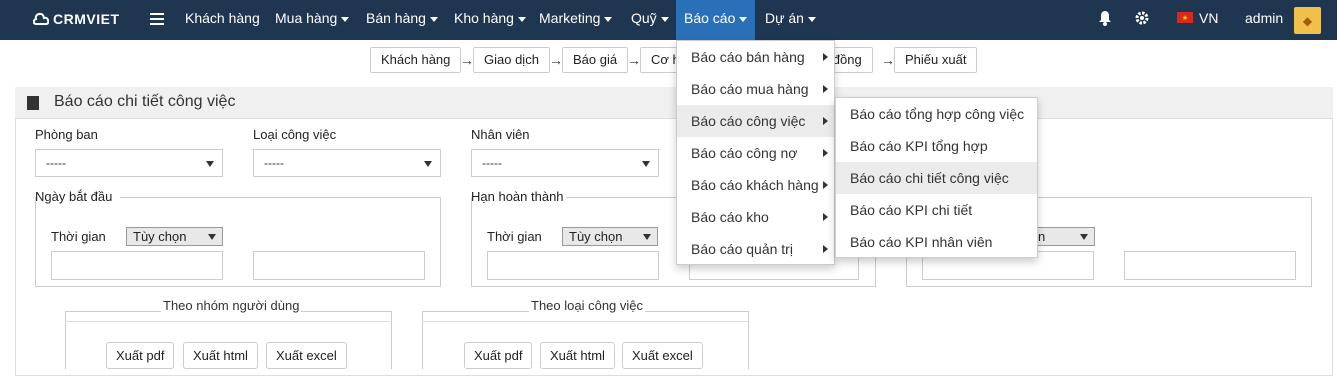 The width and height of the screenshot is (1337, 381). Describe the element at coordinates (137, 265) in the screenshot. I see `start-date-from-input` at that location.